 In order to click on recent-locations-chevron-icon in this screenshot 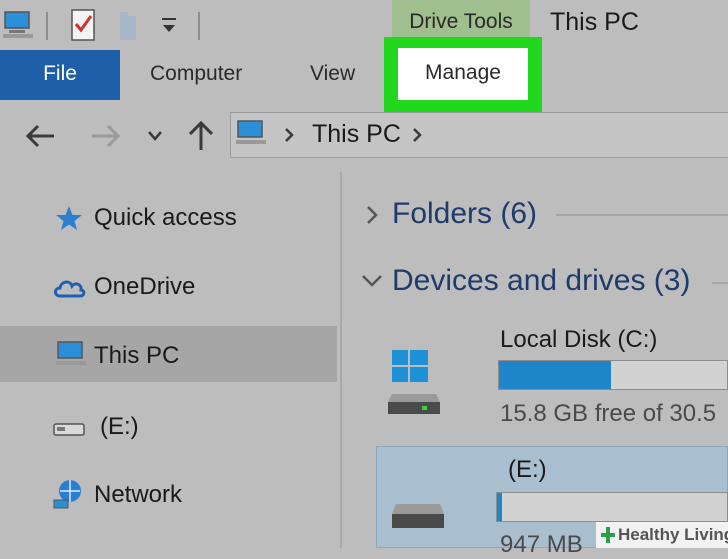, I will do `click(155, 138)`.